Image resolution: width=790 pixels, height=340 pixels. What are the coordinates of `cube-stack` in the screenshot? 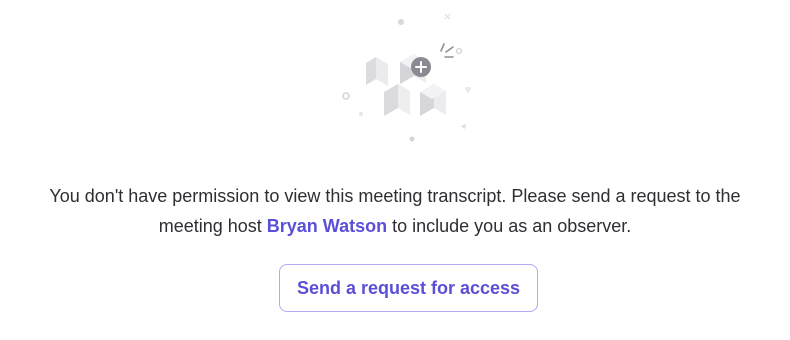 It's located at (406, 85).